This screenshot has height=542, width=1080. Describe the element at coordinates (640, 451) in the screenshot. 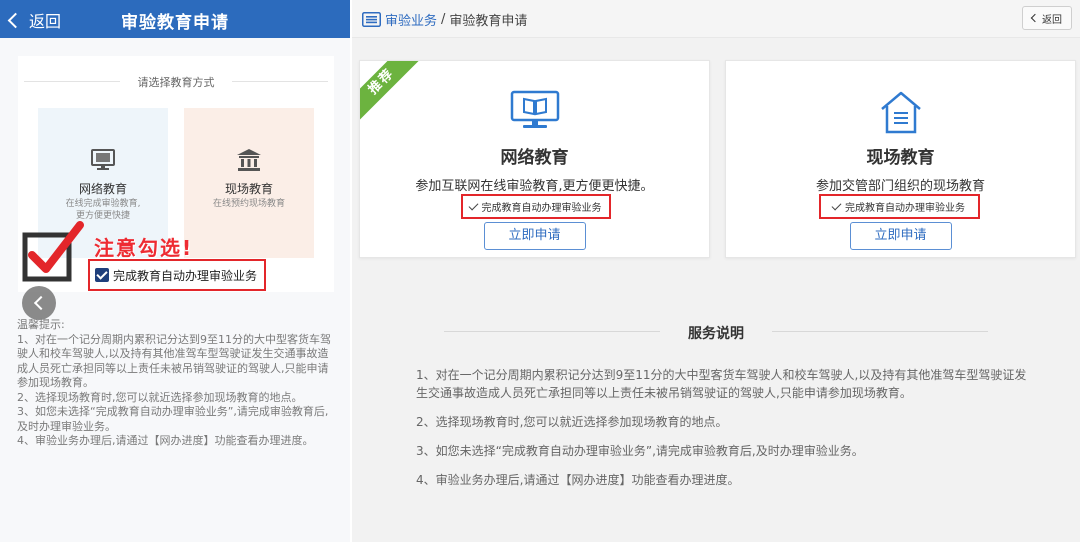

I see `service-item: 3、如您未选择“完成教育自动办理审验业务”,请完成审验教育后,及时办理审验业务。` at that location.